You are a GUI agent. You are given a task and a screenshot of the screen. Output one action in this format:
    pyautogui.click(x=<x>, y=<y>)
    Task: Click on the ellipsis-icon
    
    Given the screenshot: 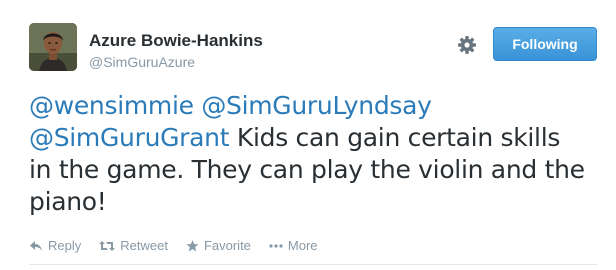 What is the action you would take?
    pyautogui.click(x=276, y=245)
    